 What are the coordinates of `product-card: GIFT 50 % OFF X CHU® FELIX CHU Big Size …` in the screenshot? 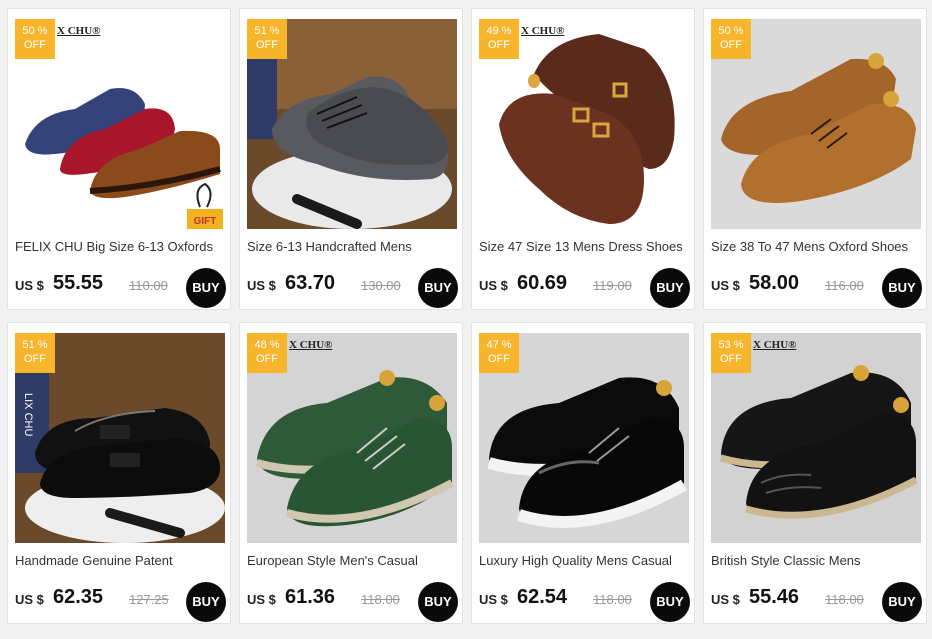 It's located at (119, 159).